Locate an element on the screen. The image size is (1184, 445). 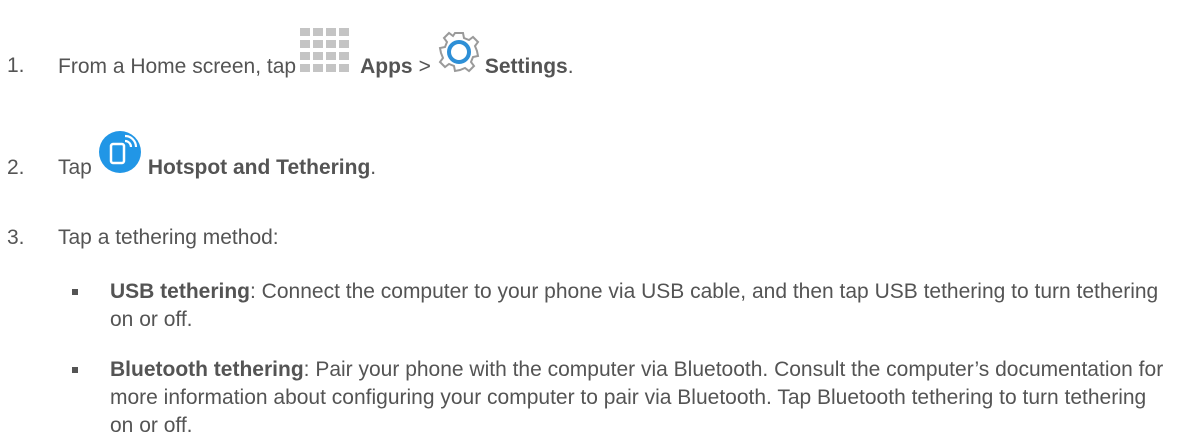
step-number: 1. is located at coordinates (16, 65).